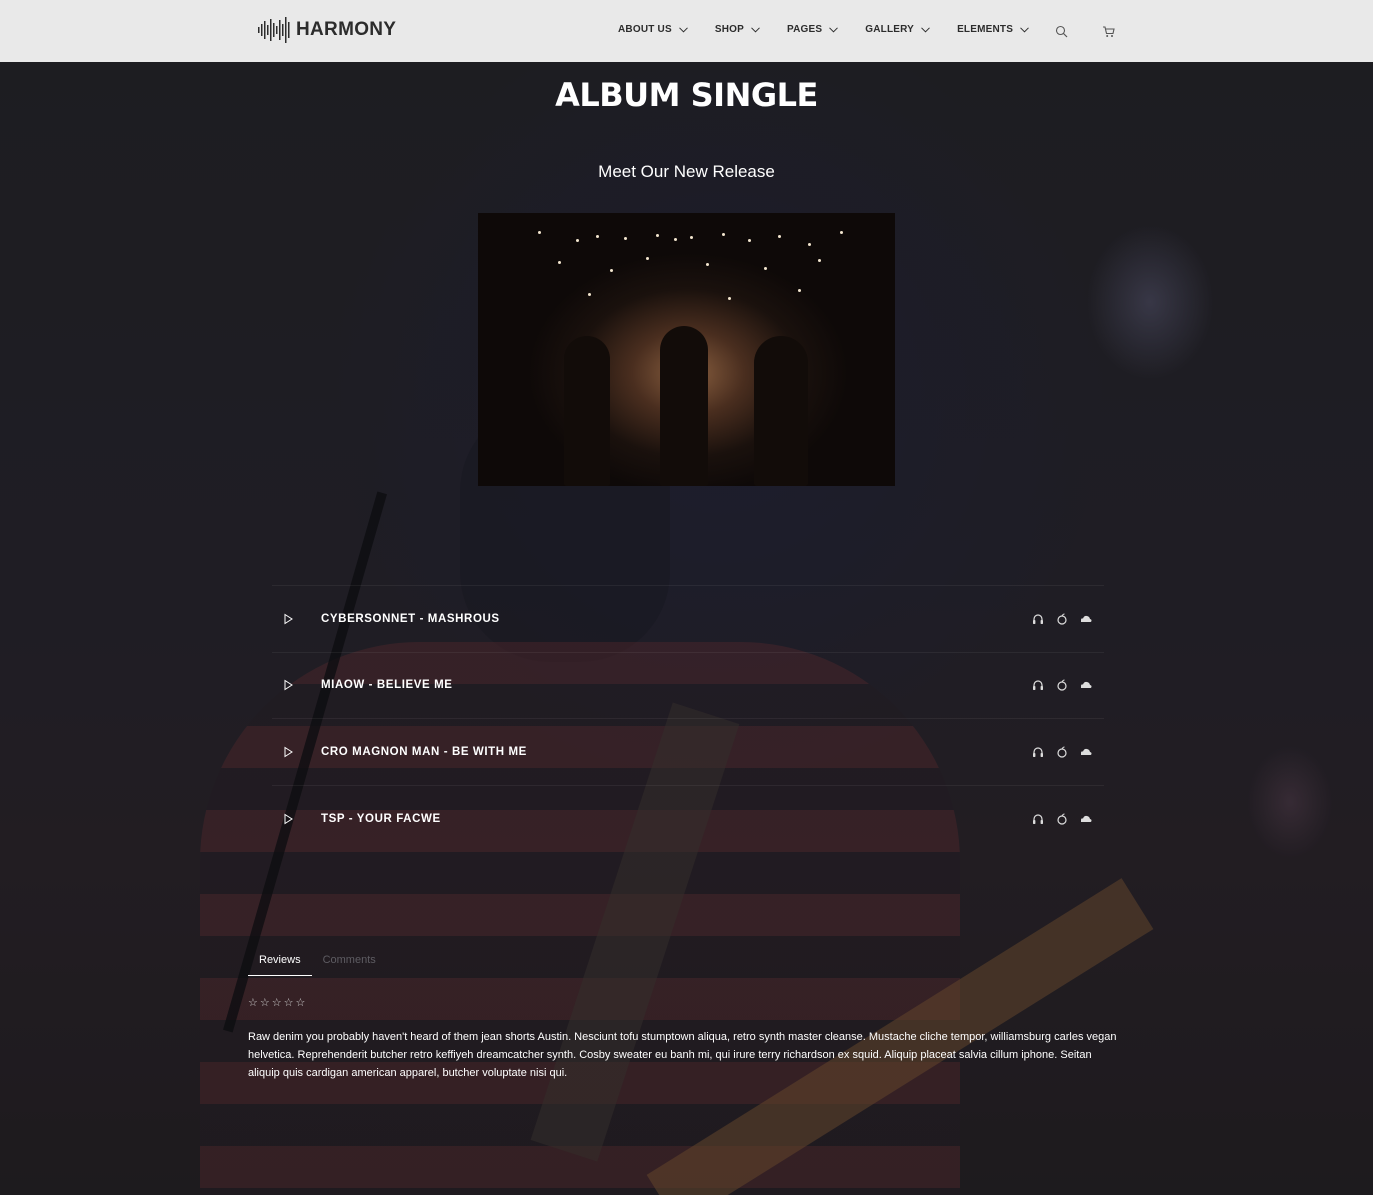 The width and height of the screenshot is (1373, 1195). I want to click on rating-stars: ☆☆☆☆☆, so click(277, 1002).